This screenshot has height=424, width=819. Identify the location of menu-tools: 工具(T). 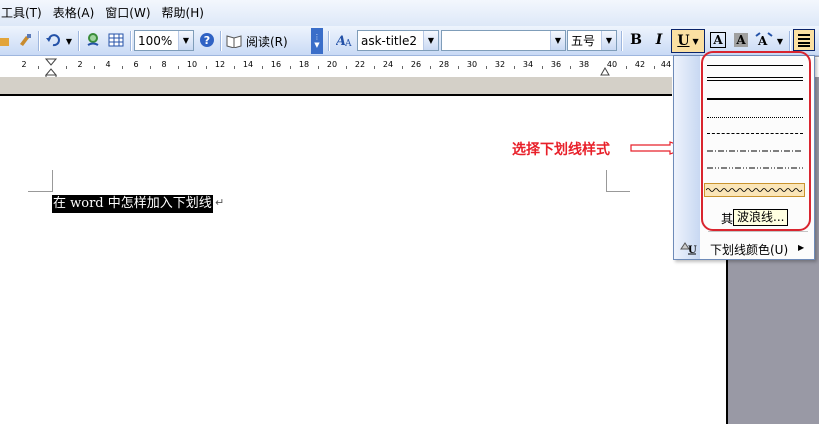
(25, 13).